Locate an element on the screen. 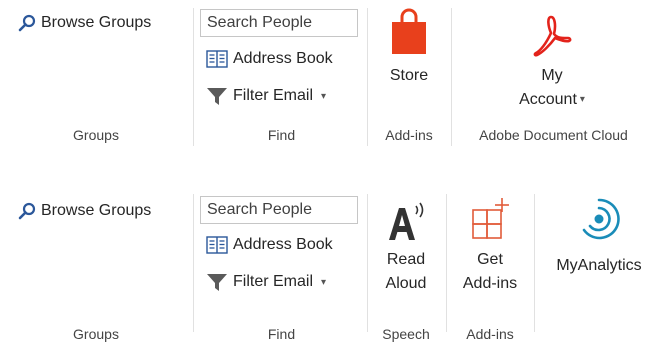 The width and height of the screenshot is (655, 342). adobe-group: My Account ▾ Adobe Document Cloud is located at coordinates (553, 75).